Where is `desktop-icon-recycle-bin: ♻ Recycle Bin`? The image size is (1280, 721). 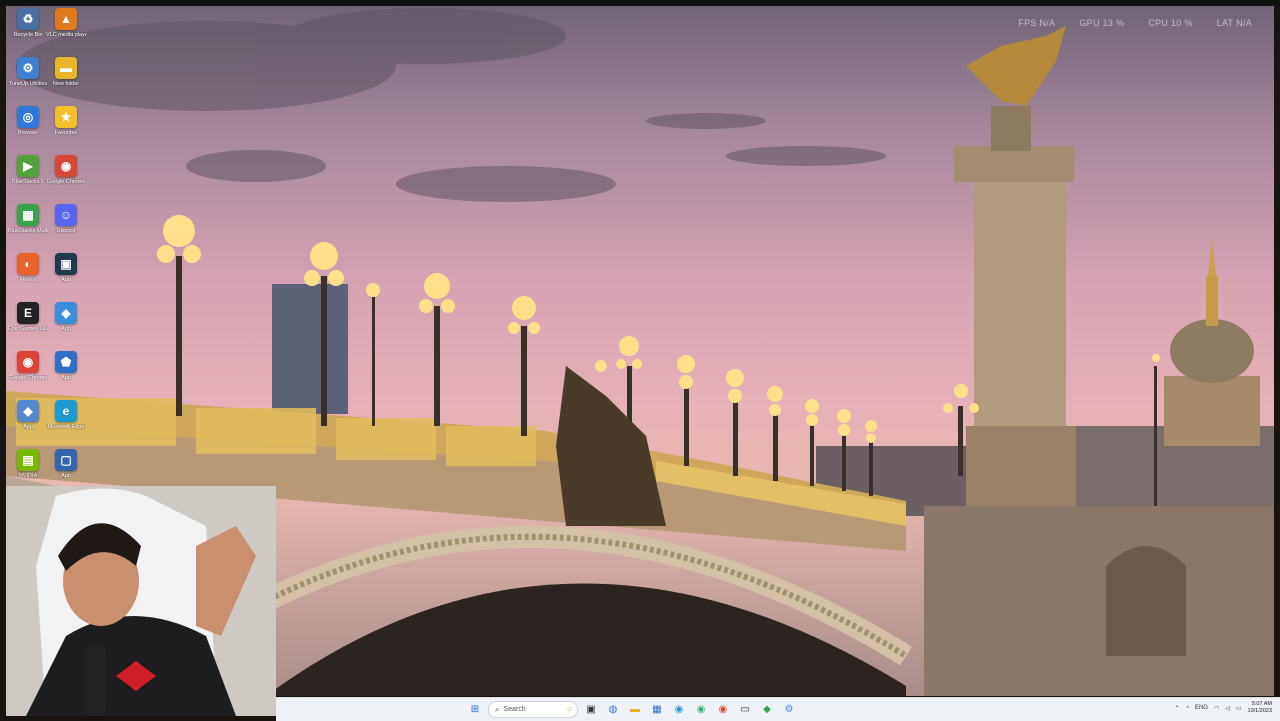
desktop-icon-recycle-bin: ♻ Recycle Bin is located at coordinates (28, 30).